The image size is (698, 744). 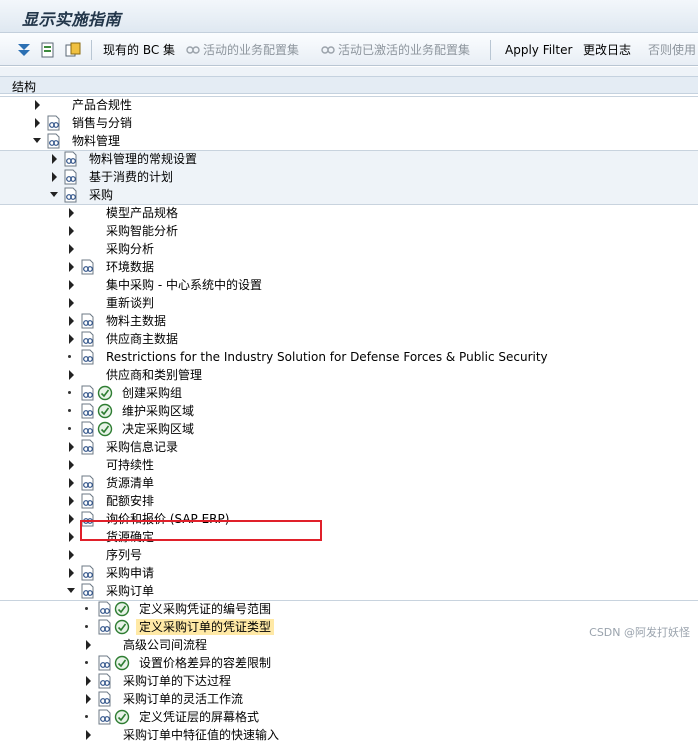 I want to click on tree-node: 集中采购 - 中心系统中的设置, so click(x=349, y=285).